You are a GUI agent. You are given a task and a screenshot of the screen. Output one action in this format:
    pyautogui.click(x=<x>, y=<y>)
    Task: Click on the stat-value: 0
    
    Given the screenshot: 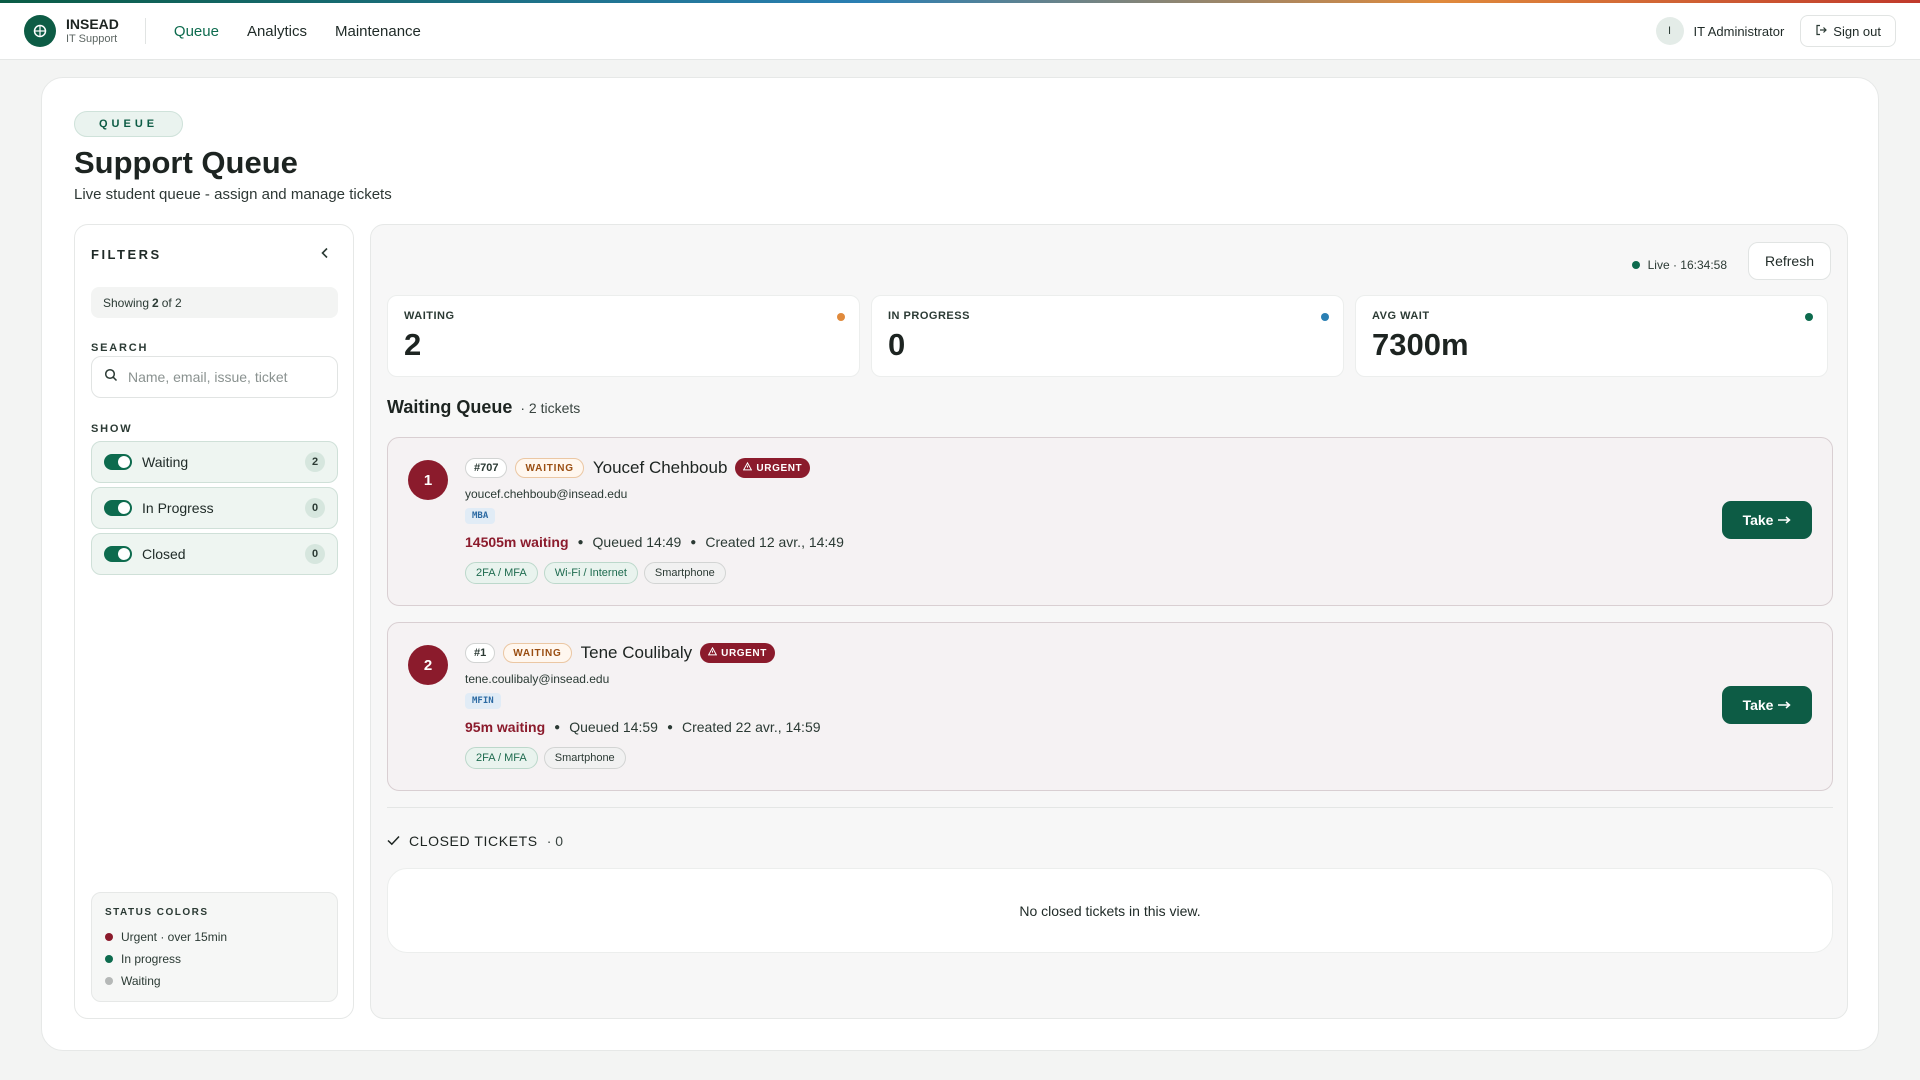 What is the action you would take?
    pyautogui.click(x=897, y=344)
    